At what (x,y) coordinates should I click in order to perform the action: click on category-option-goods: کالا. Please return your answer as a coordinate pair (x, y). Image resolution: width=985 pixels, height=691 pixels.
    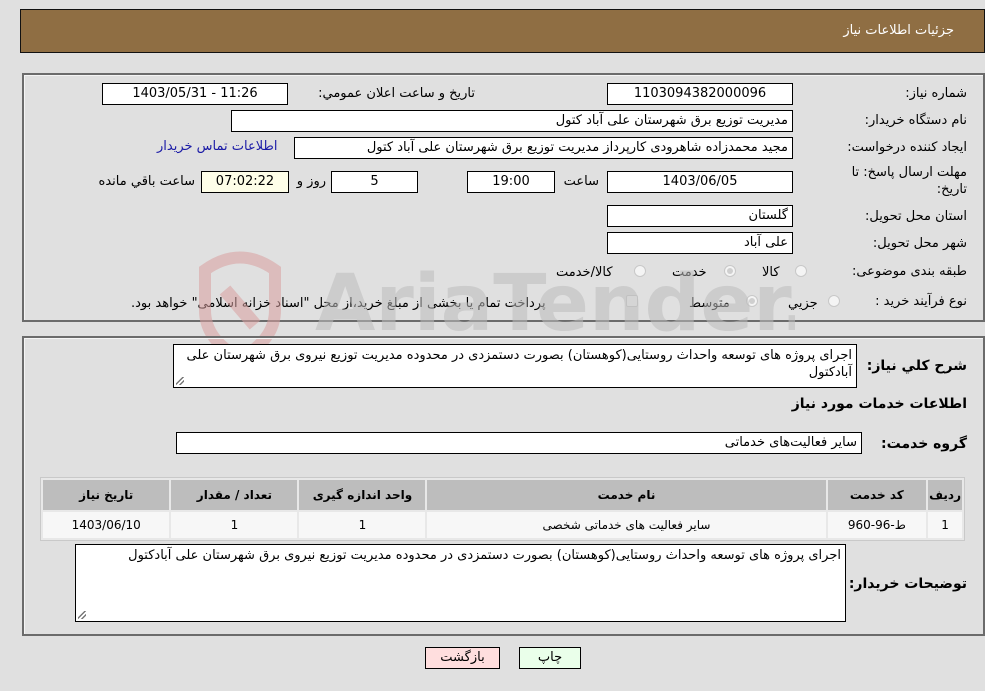
    Looking at the image, I should click on (771, 272).